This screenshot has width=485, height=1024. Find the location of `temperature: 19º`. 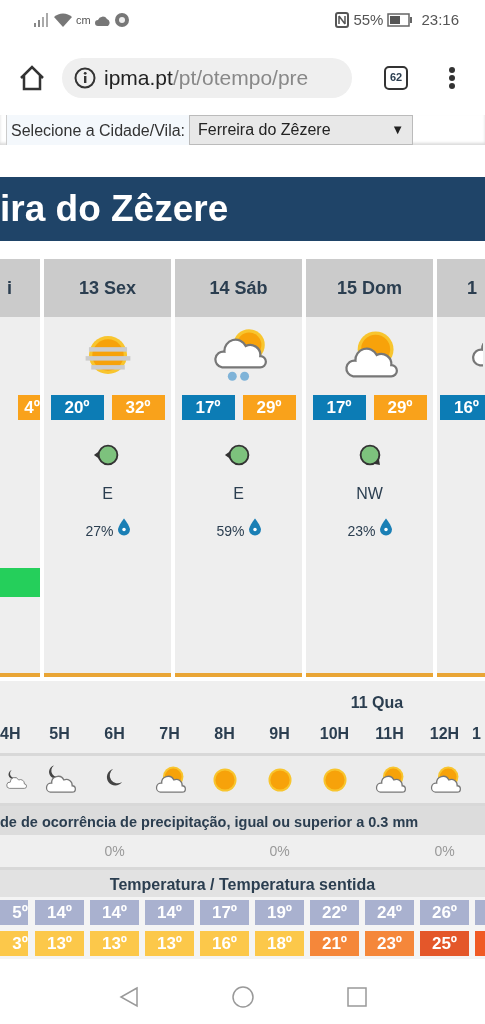

temperature: 19º is located at coordinates (279, 912).